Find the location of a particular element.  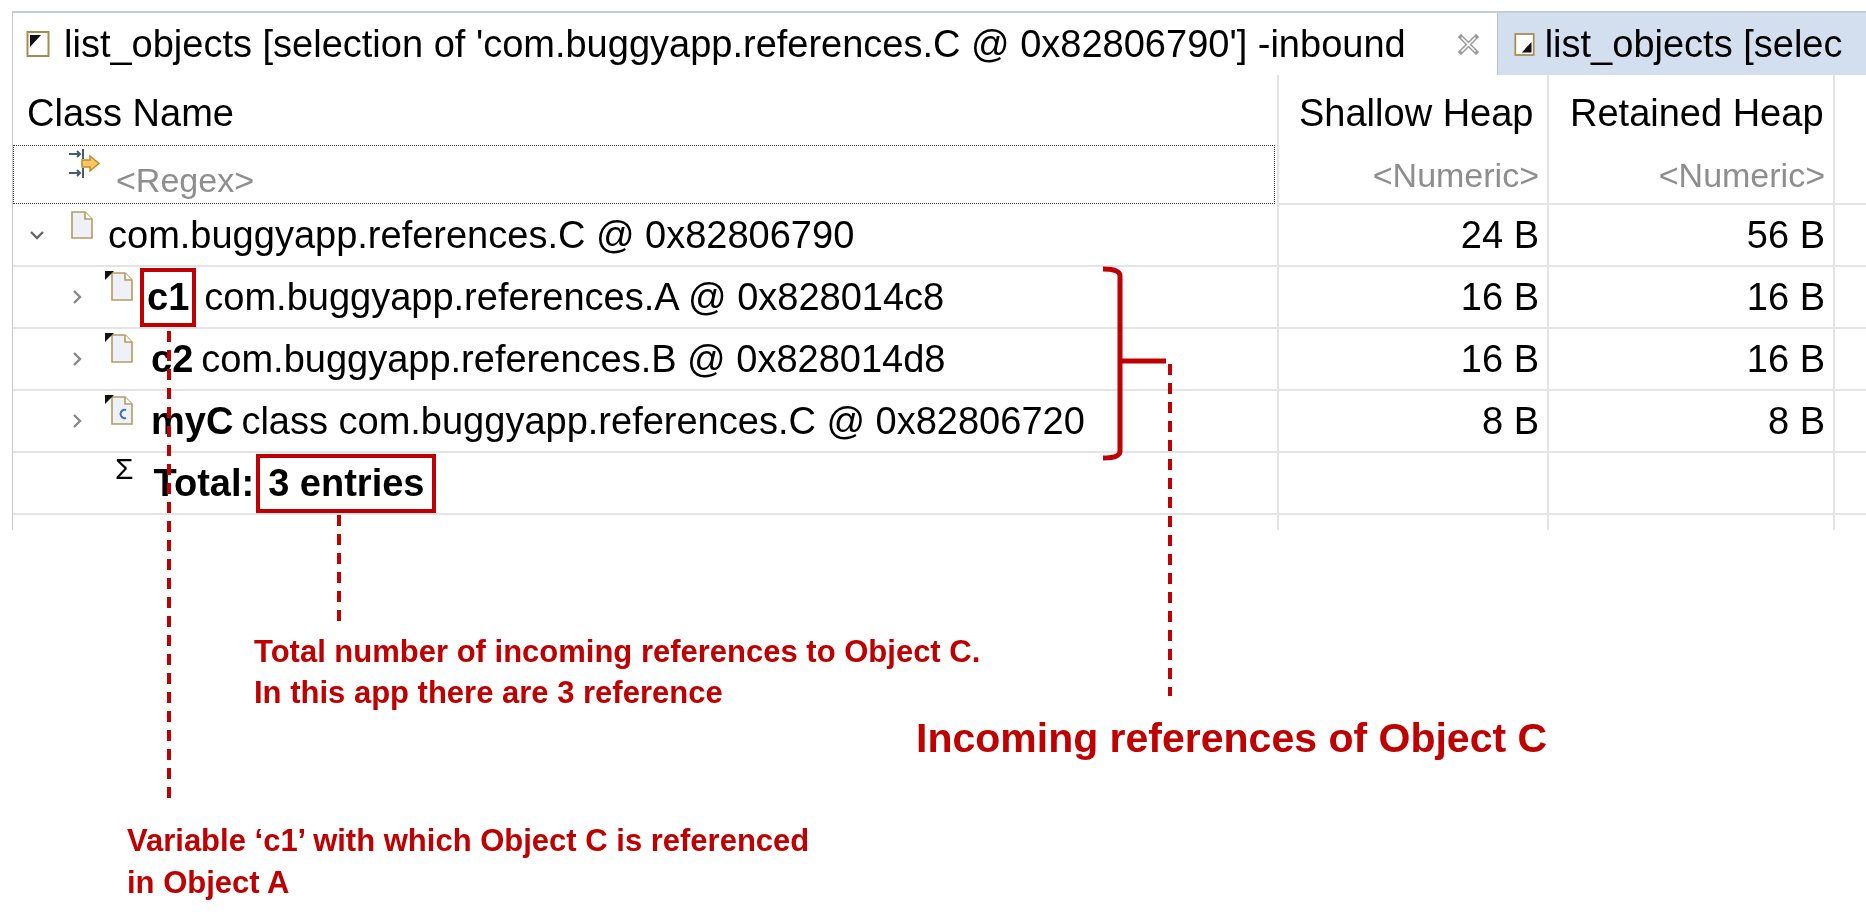

filter-icon is located at coordinates (84, 163).